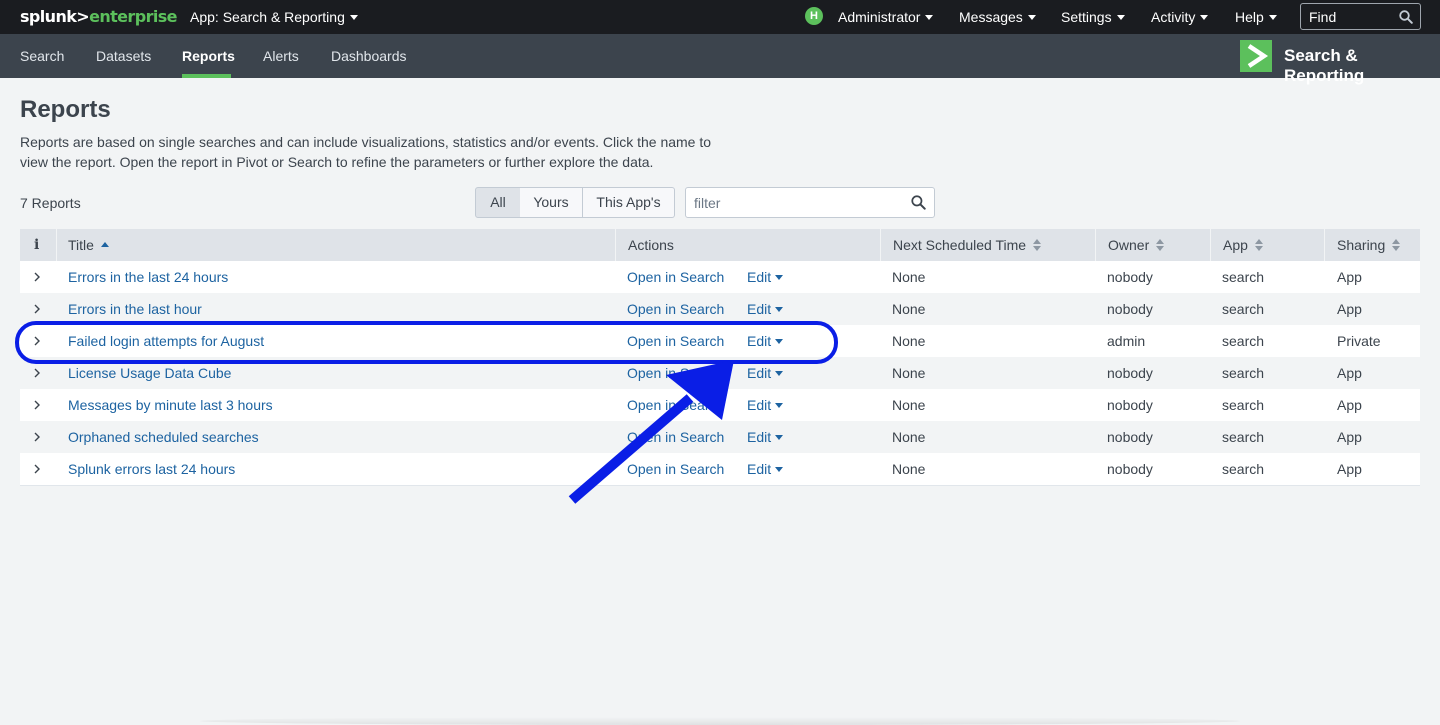  What do you see at coordinates (151, 469) in the screenshot?
I see `report-title-link: Splunk errors last 24 hours` at bounding box center [151, 469].